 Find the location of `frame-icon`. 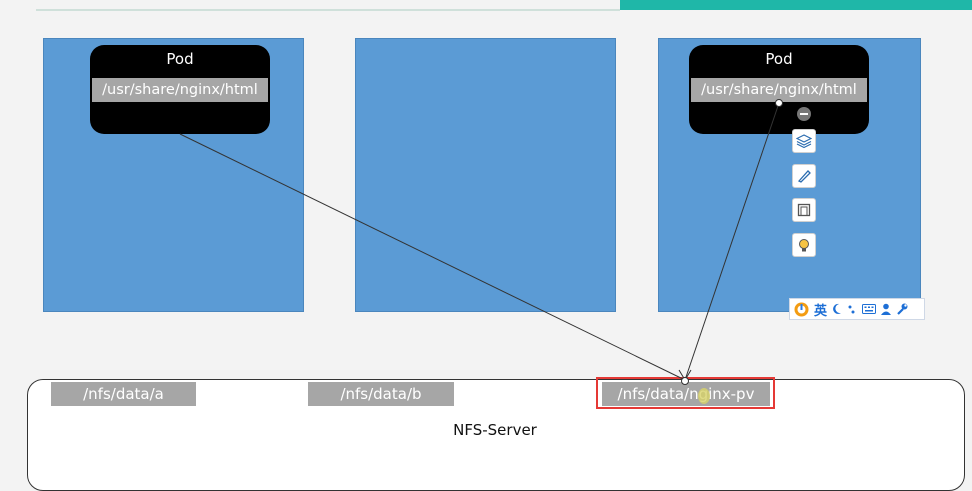

frame-icon is located at coordinates (804, 210).